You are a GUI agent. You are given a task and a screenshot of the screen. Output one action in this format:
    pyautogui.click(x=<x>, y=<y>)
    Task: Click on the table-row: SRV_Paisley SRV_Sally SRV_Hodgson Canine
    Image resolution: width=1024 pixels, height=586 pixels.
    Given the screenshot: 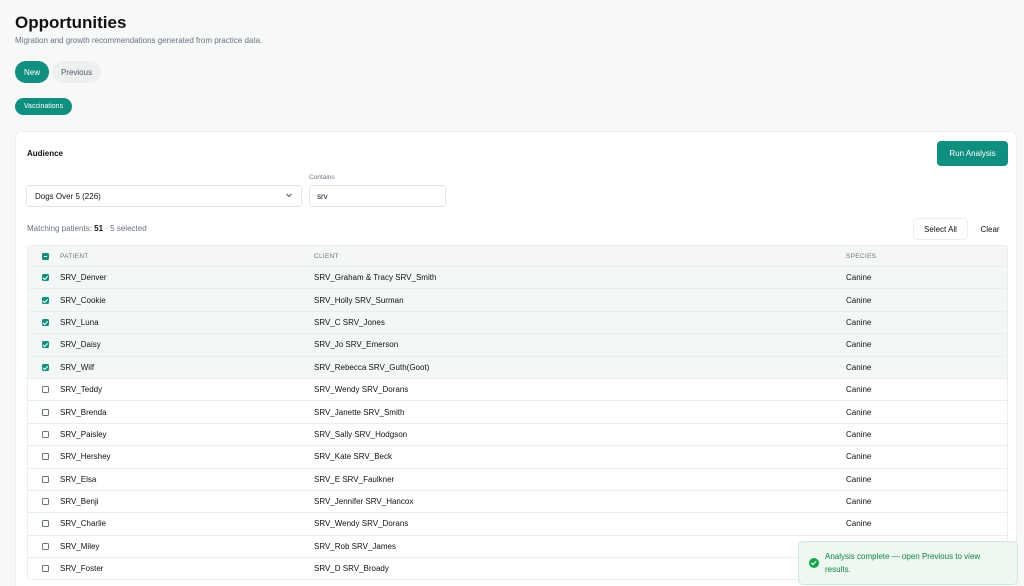 What is the action you would take?
    pyautogui.click(x=517, y=433)
    